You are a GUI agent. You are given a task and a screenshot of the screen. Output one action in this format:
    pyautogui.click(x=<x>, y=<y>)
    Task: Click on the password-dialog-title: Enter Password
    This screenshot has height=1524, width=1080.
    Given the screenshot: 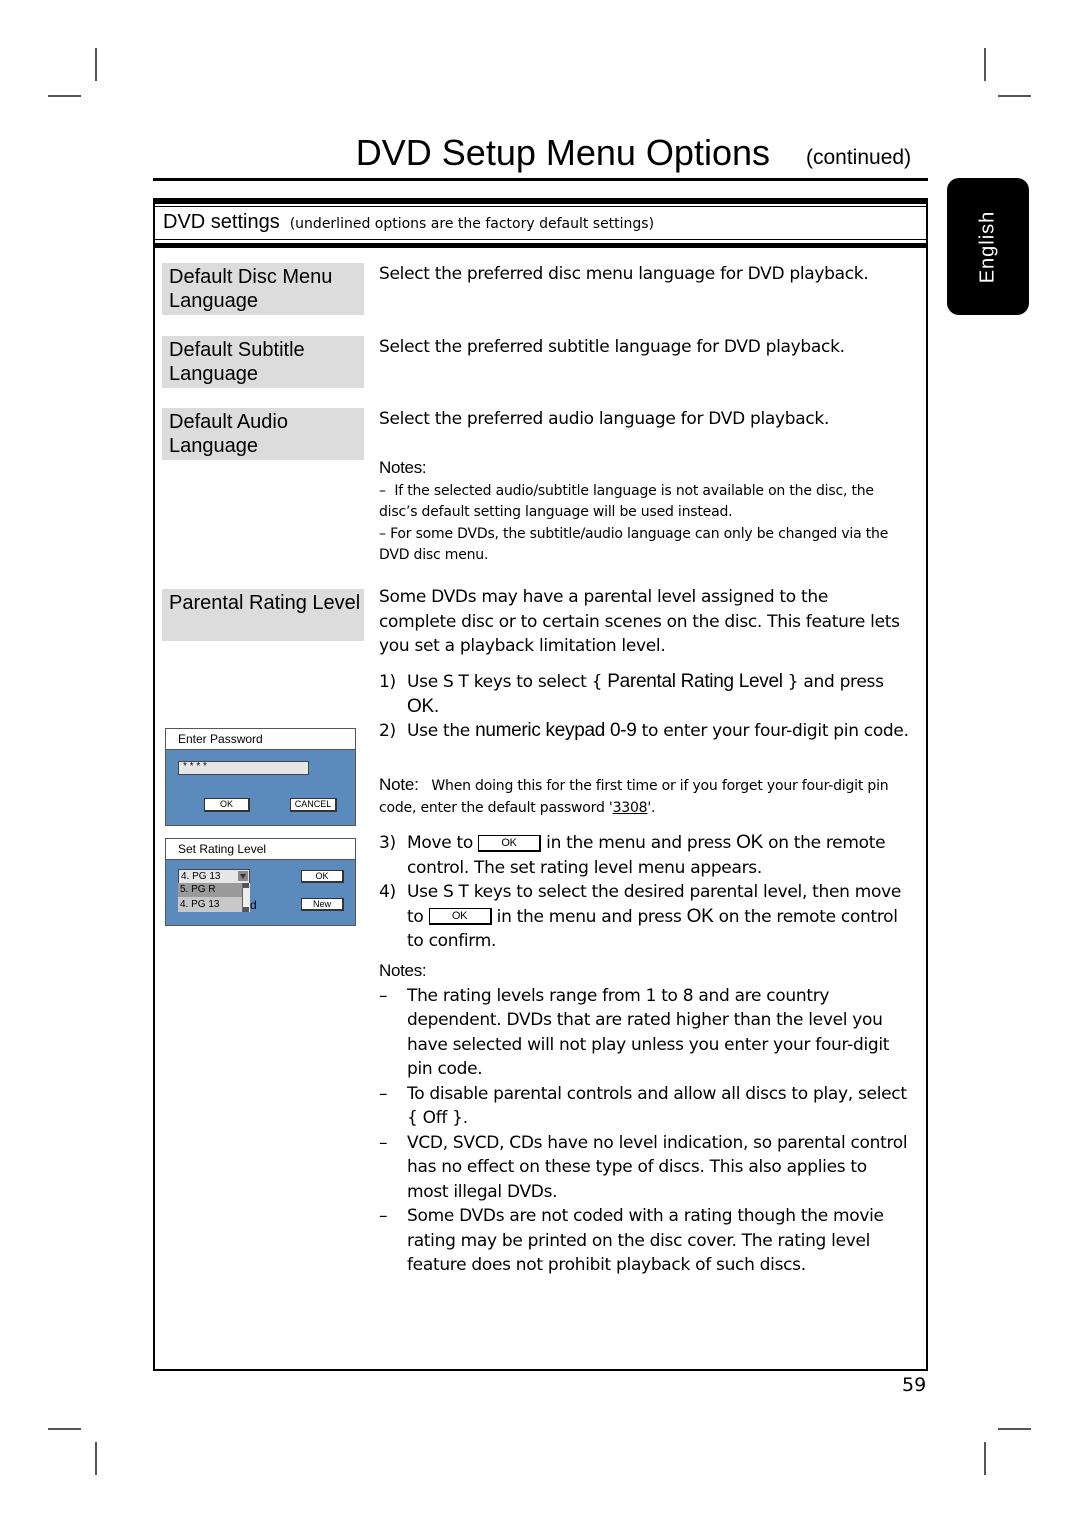 What is the action you would take?
    pyautogui.click(x=260, y=739)
    